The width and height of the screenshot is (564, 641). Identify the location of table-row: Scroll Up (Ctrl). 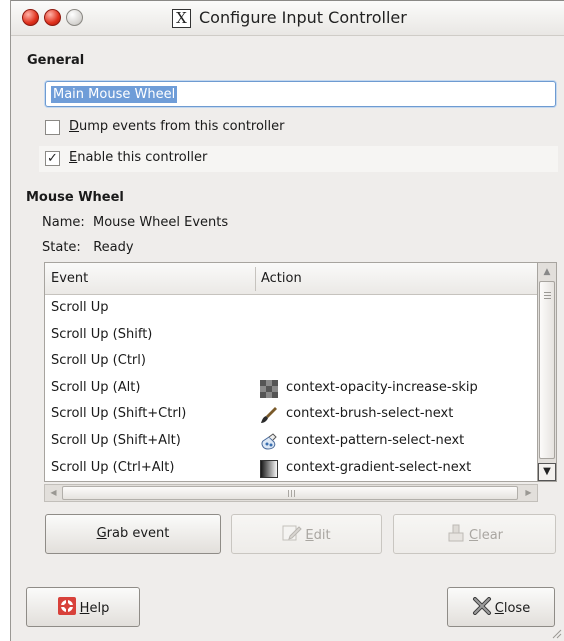
(291, 361).